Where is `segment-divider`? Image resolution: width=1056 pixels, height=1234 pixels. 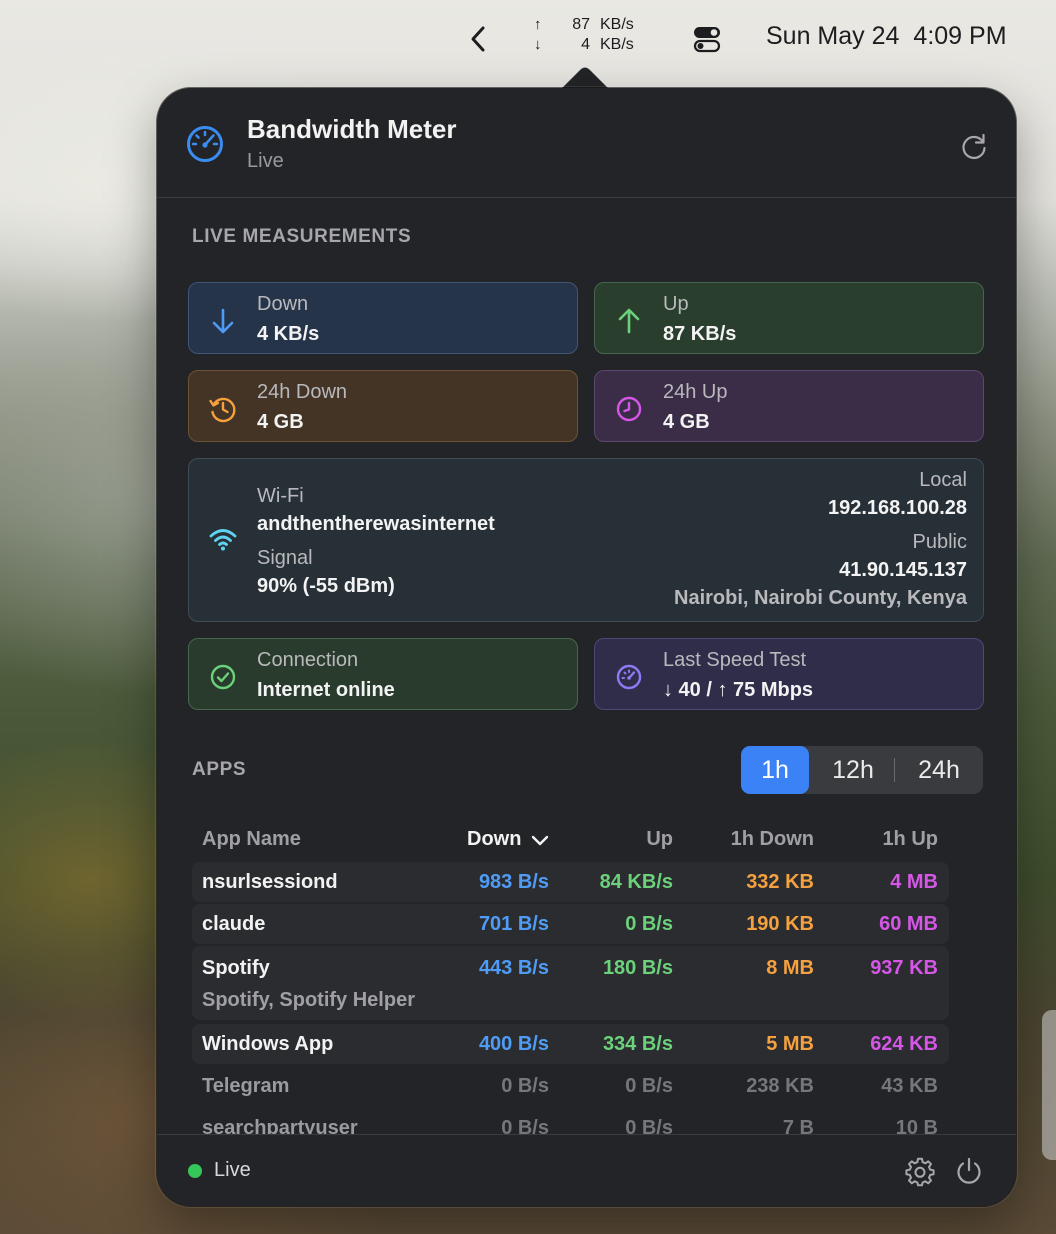 segment-divider is located at coordinates (894, 770).